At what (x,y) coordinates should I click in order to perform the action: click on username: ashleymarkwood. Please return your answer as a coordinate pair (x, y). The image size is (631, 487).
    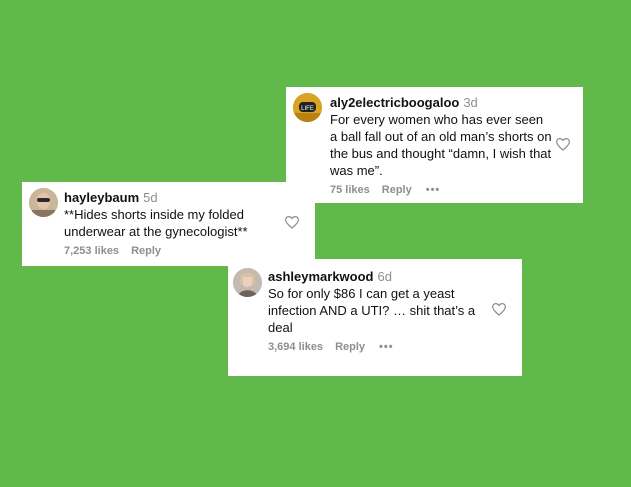
    Looking at the image, I should click on (321, 276).